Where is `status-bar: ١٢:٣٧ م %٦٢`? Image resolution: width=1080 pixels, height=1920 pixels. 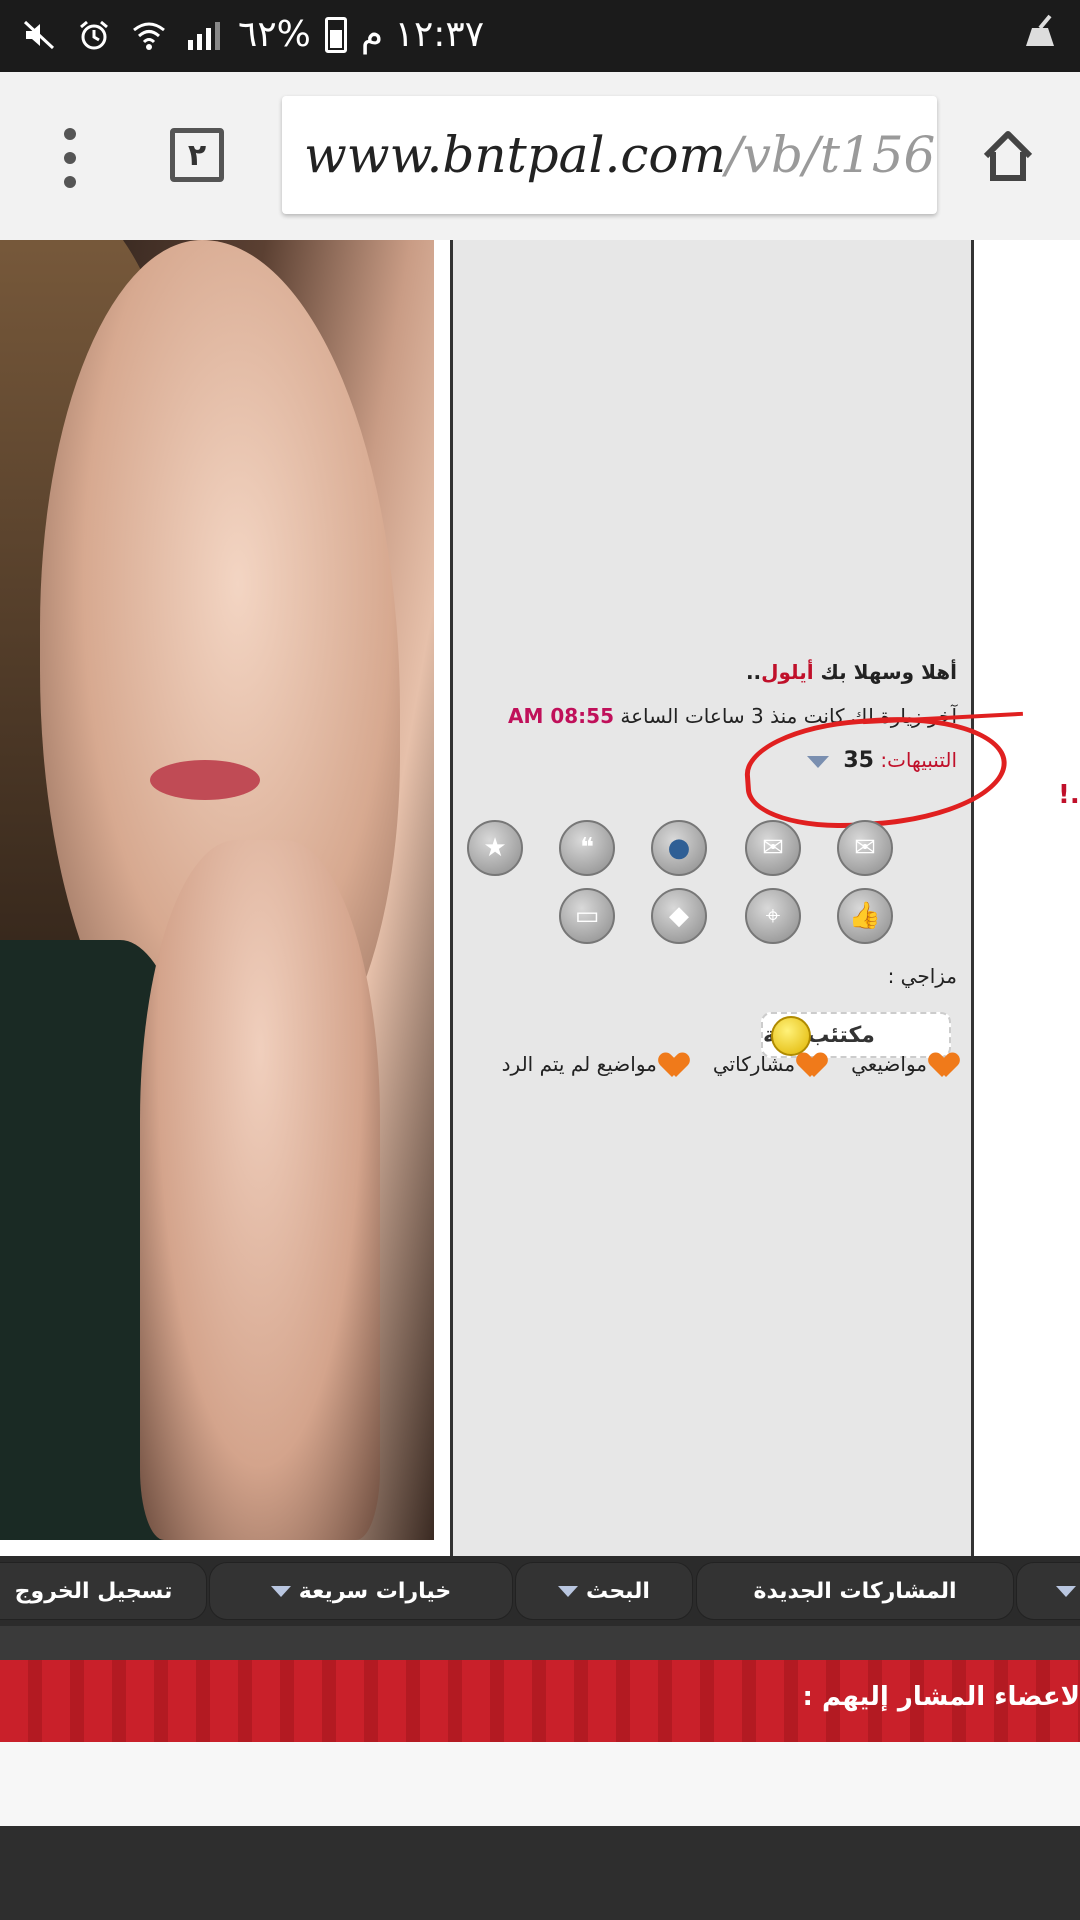 status-bar: ١٢:٣٧ م %٦٢ is located at coordinates (540, 36).